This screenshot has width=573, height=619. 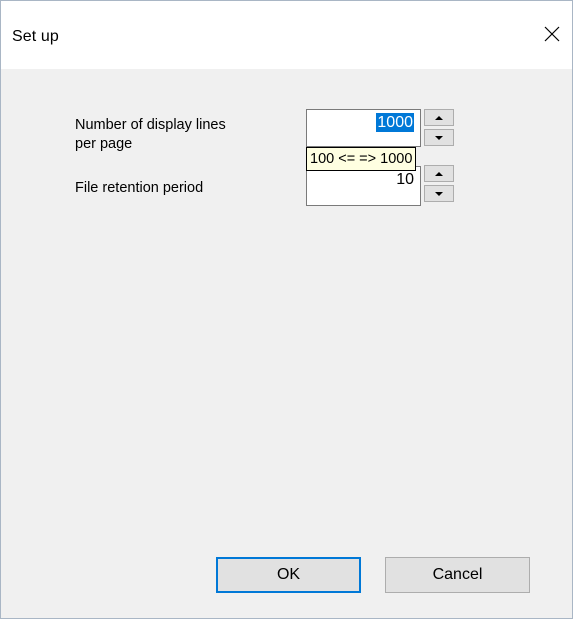 I want to click on close-icon, so click(x=552, y=34).